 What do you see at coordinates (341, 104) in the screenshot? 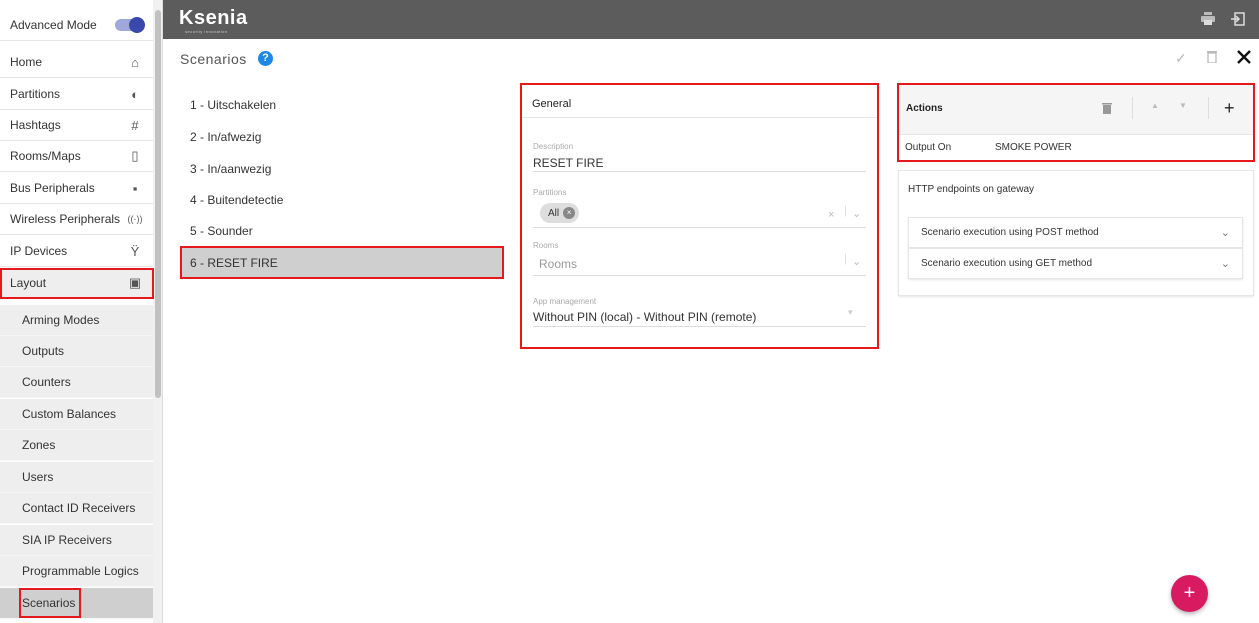
I see `scenario-item: 1 - Uitschakelen` at bounding box center [341, 104].